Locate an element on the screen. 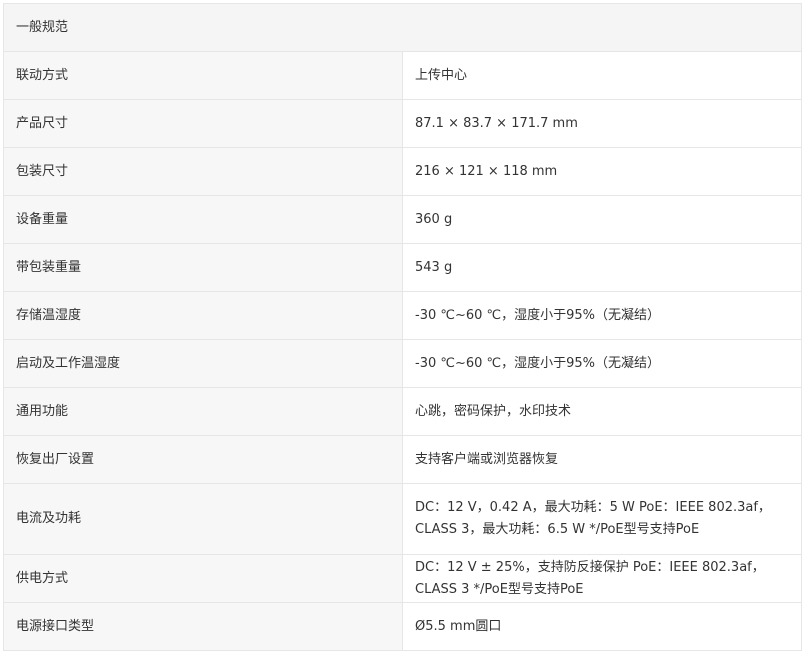  row-label: 通用功能 is located at coordinates (203, 411).